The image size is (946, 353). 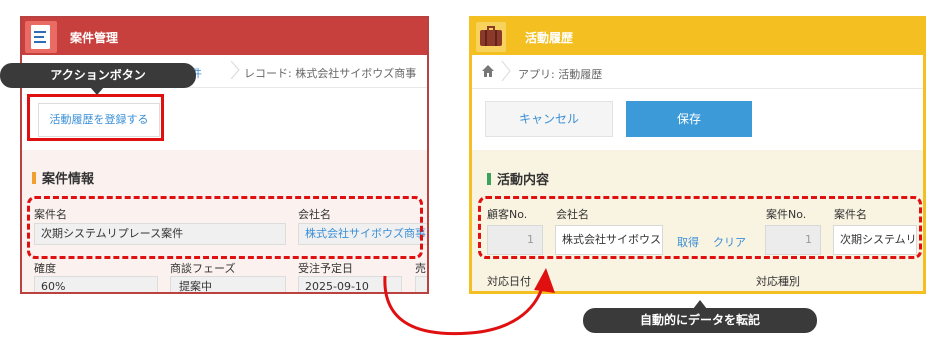 I want to click on home-icon, so click(x=488, y=71).